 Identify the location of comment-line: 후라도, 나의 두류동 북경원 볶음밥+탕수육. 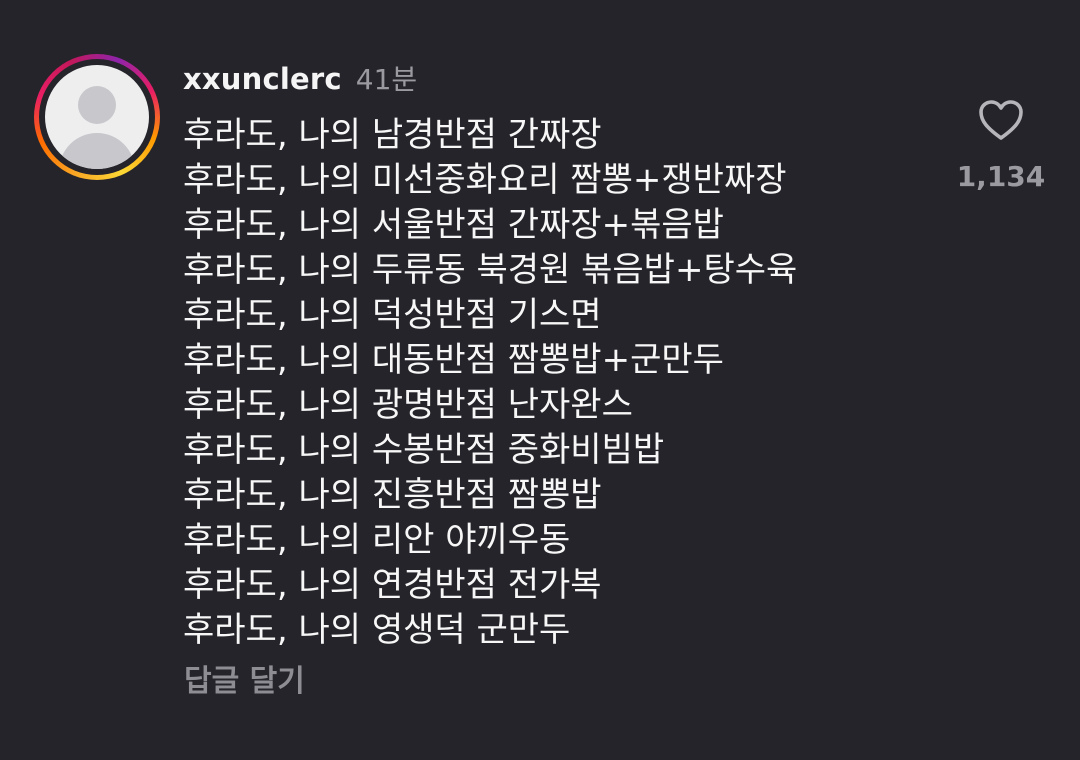
(490, 270).